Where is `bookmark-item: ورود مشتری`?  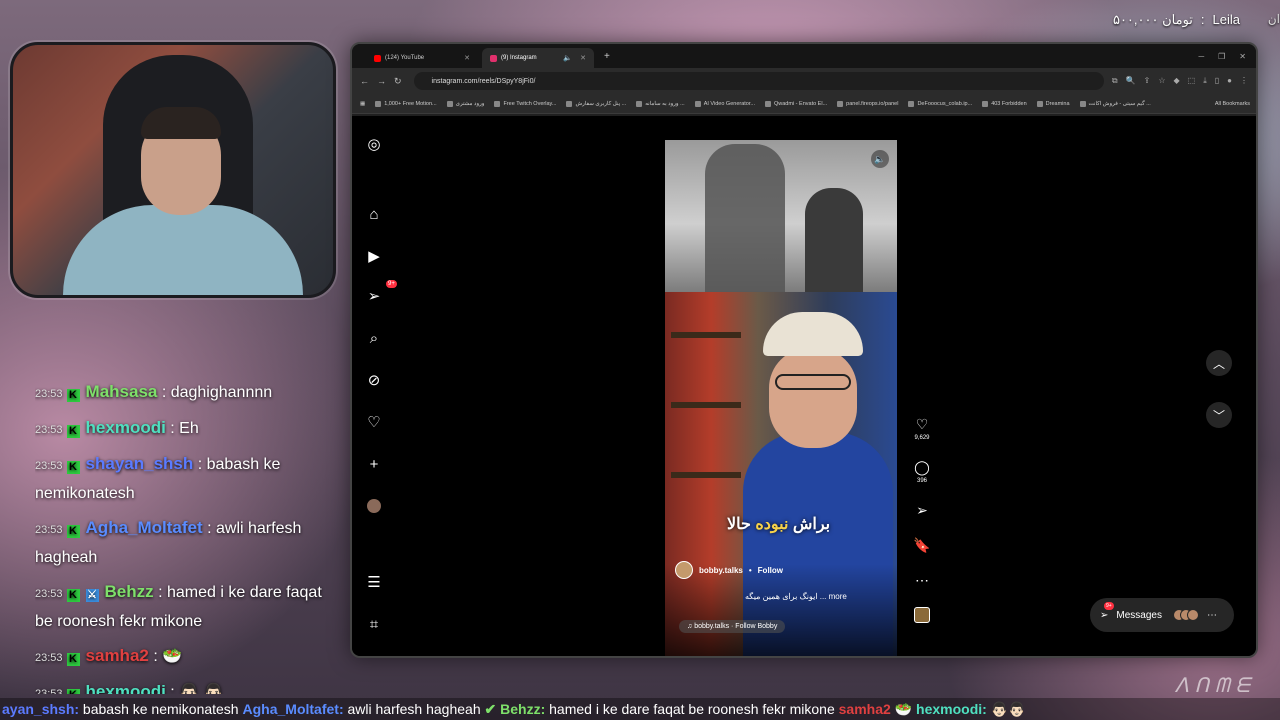 bookmark-item: ورود مشتری is located at coordinates (465, 103).